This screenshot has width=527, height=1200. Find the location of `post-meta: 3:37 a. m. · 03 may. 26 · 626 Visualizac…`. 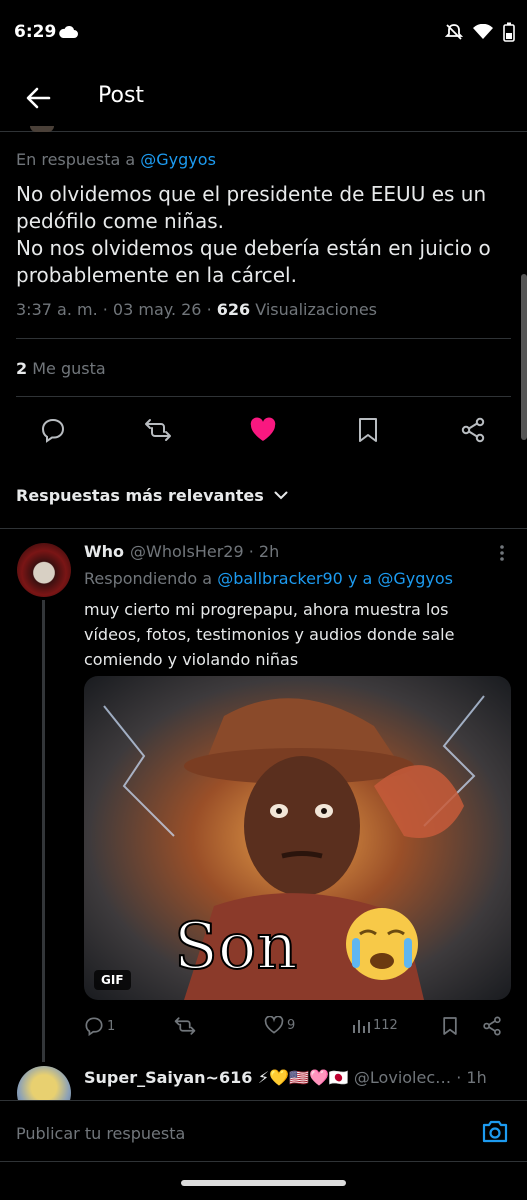

post-meta: 3:37 a. m. · 03 may. 26 · 626 Visualizac… is located at coordinates (196, 309).